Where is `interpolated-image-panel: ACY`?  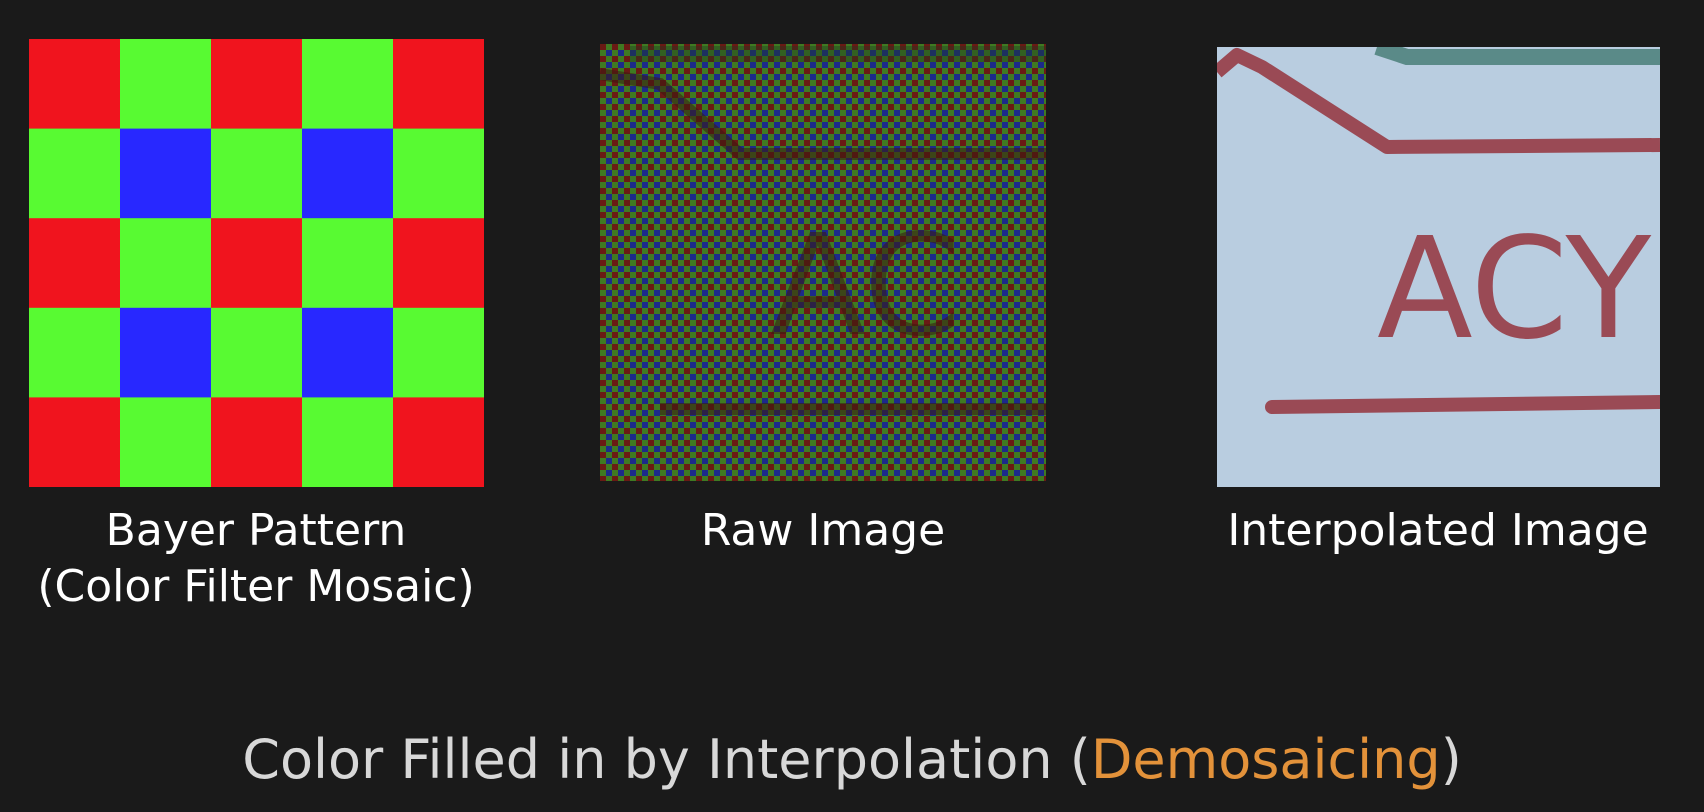 interpolated-image-panel: ACY is located at coordinates (1438, 267).